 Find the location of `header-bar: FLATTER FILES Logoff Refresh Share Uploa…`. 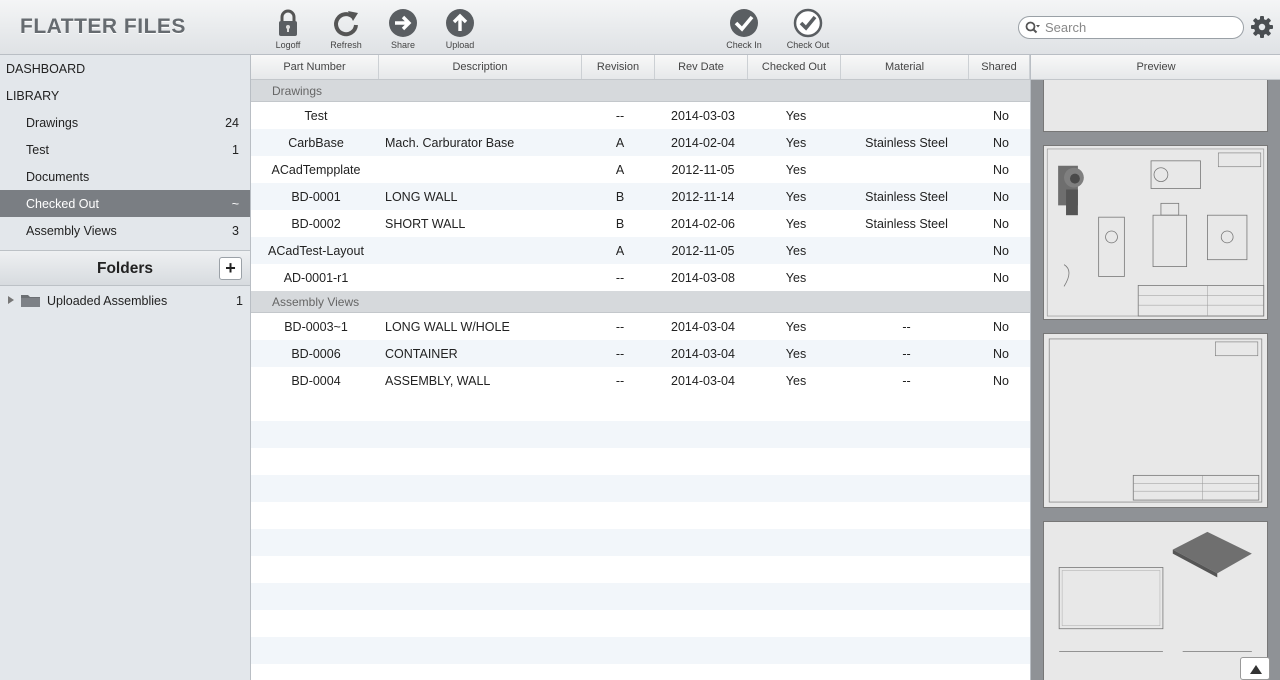

header-bar: FLATTER FILES Logoff Refresh Share Uploa… is located at coordinates (640, 27).